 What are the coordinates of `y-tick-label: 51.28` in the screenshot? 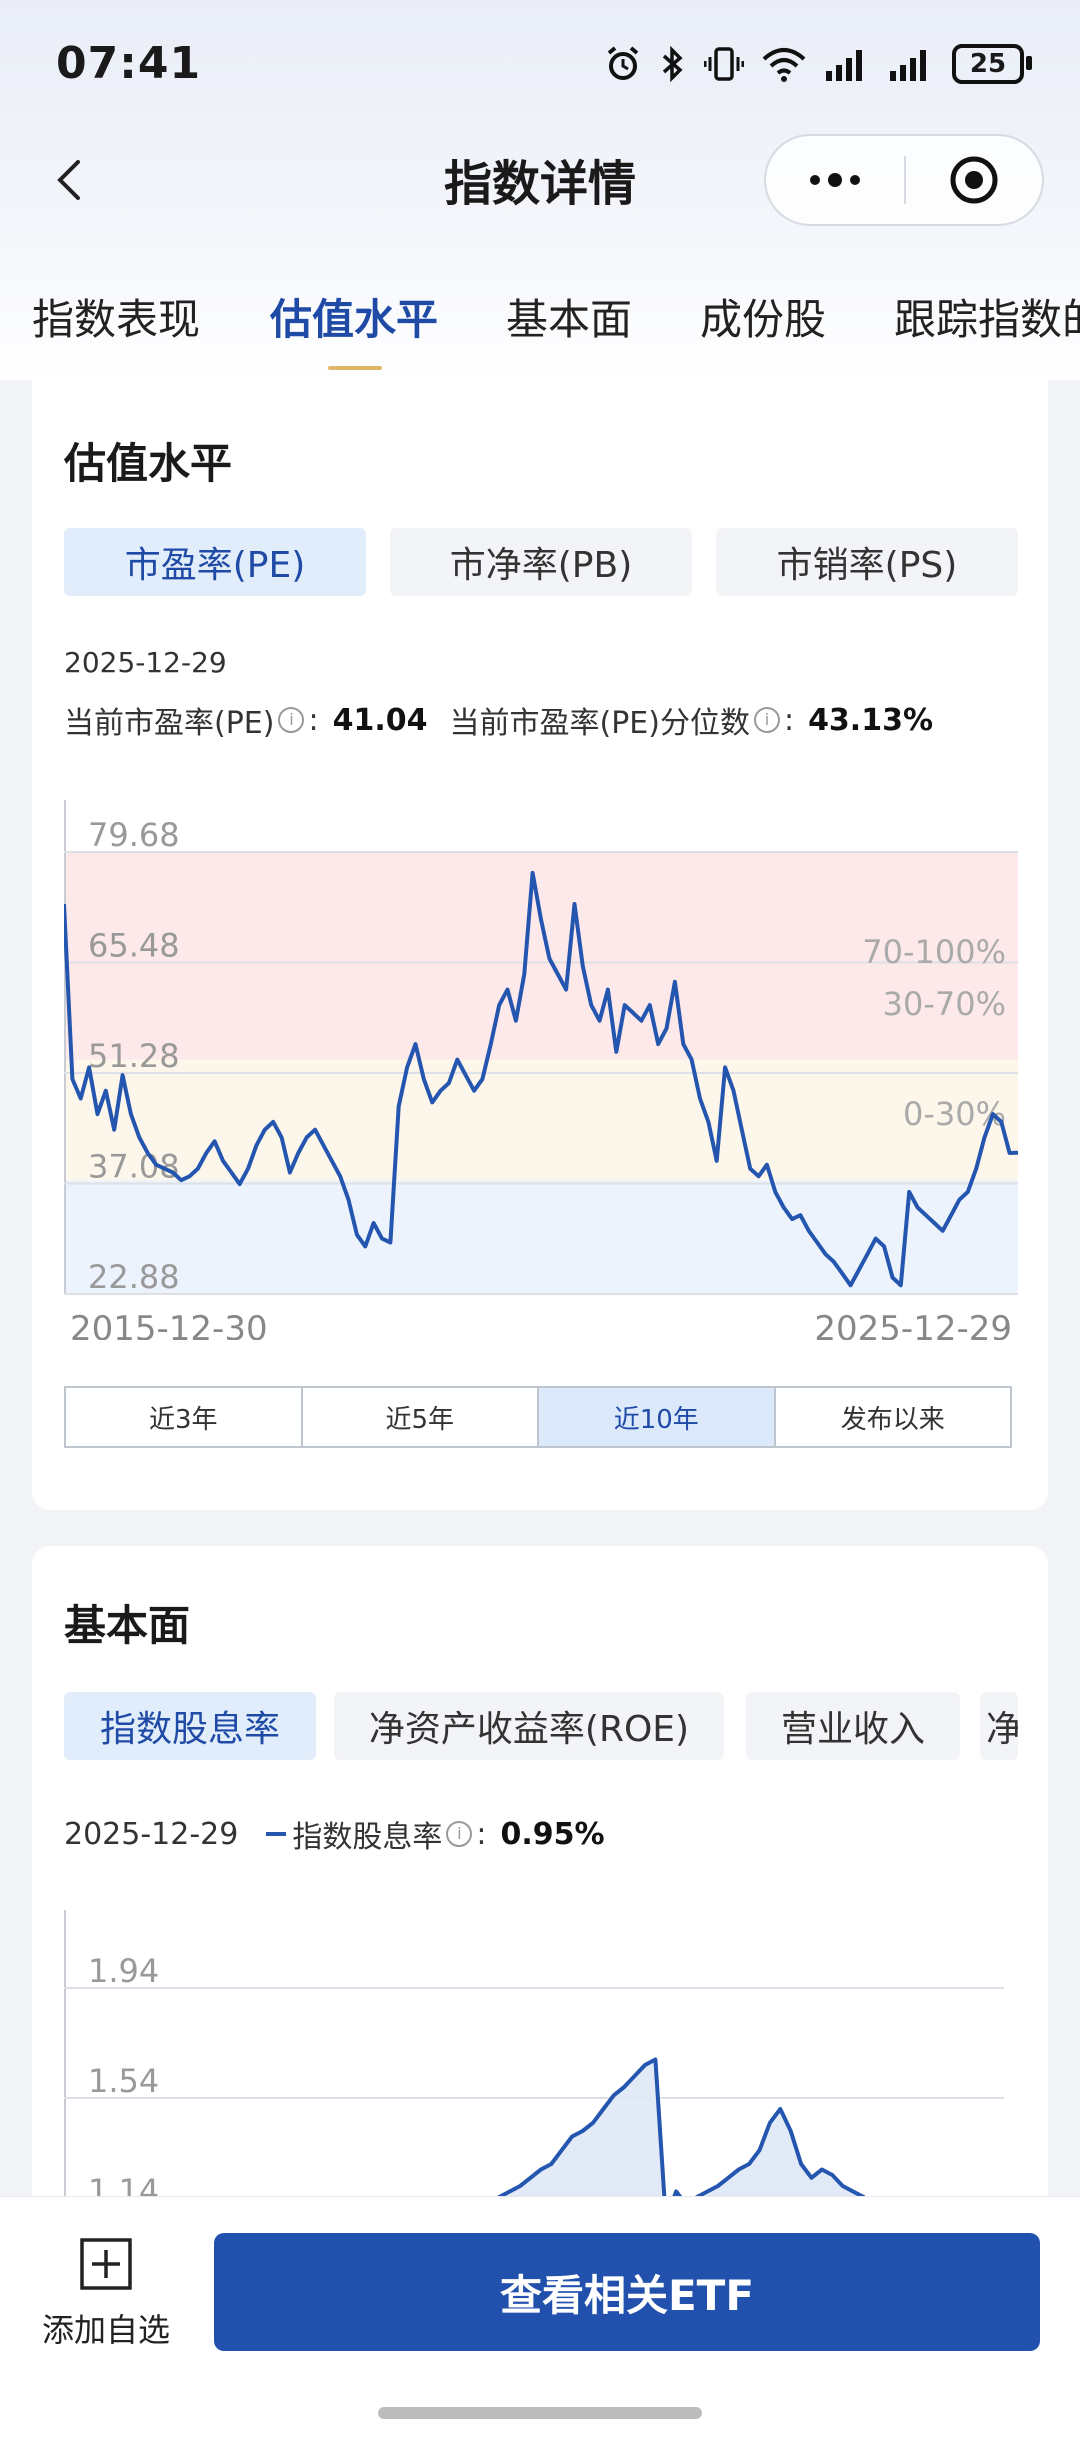 It's located at (134, 1056).